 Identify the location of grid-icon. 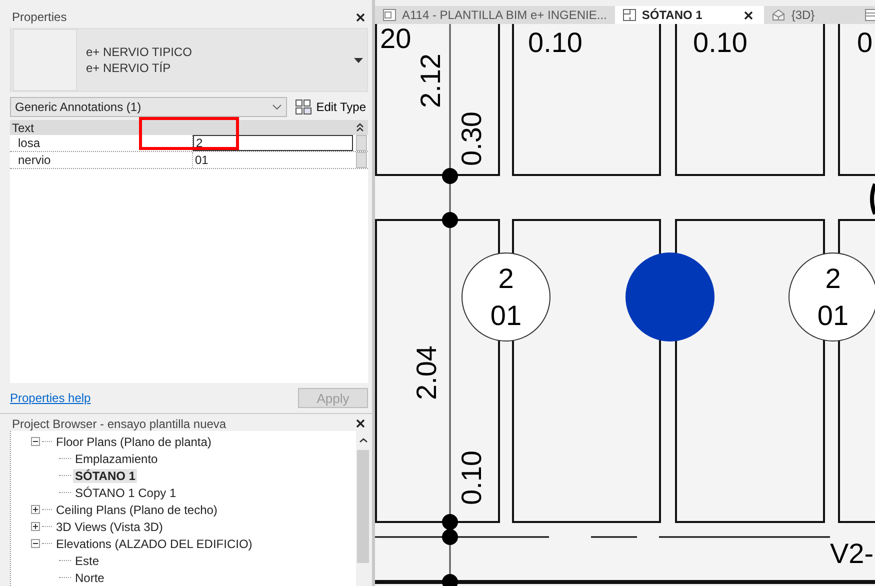
(303, 107).